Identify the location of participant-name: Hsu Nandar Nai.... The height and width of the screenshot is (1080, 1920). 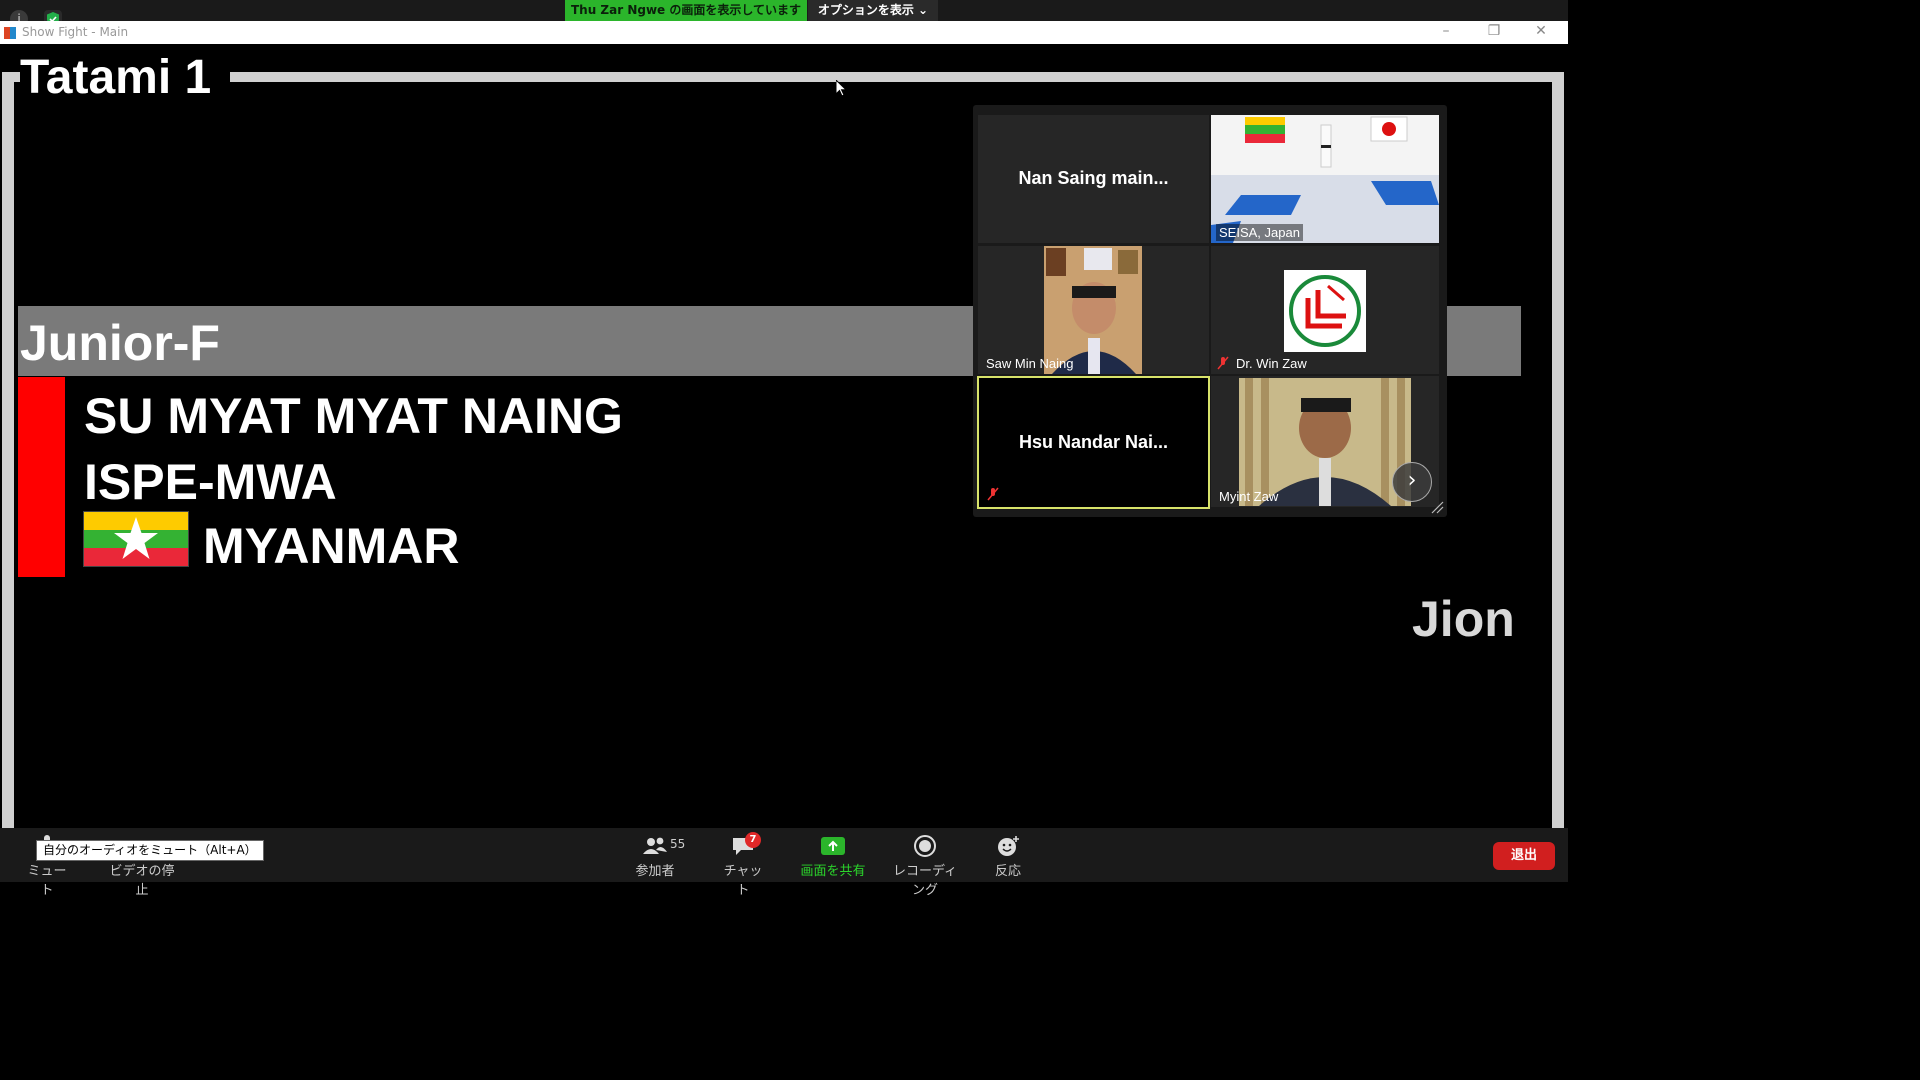
(1093, 442).